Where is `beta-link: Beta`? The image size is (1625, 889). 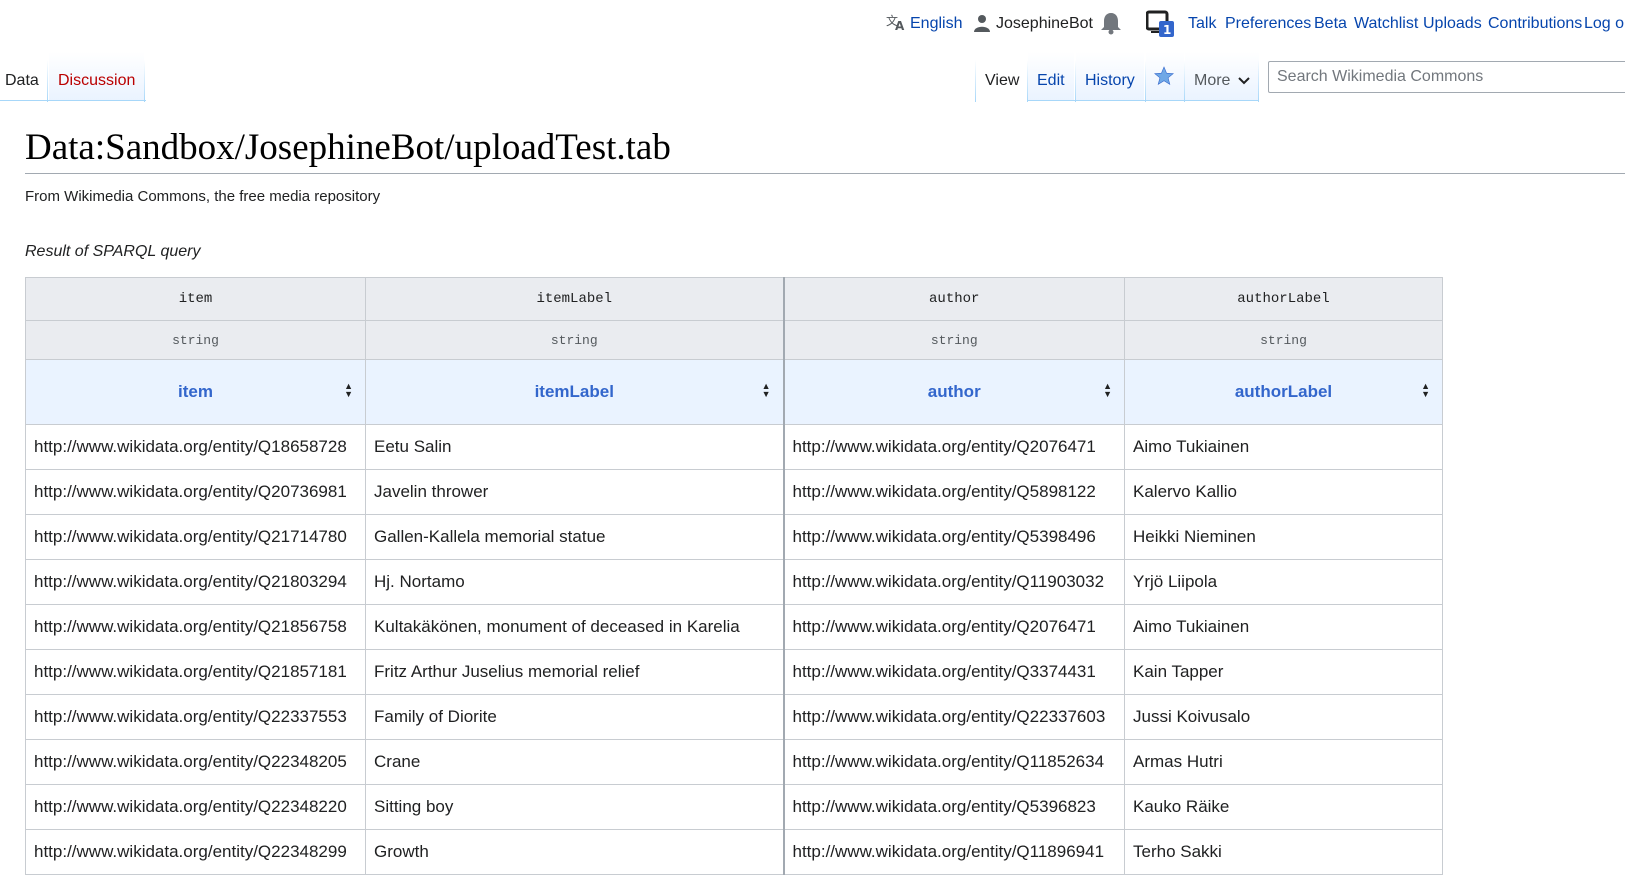
beta-link: Beta is located at coordinates (1330, 24).